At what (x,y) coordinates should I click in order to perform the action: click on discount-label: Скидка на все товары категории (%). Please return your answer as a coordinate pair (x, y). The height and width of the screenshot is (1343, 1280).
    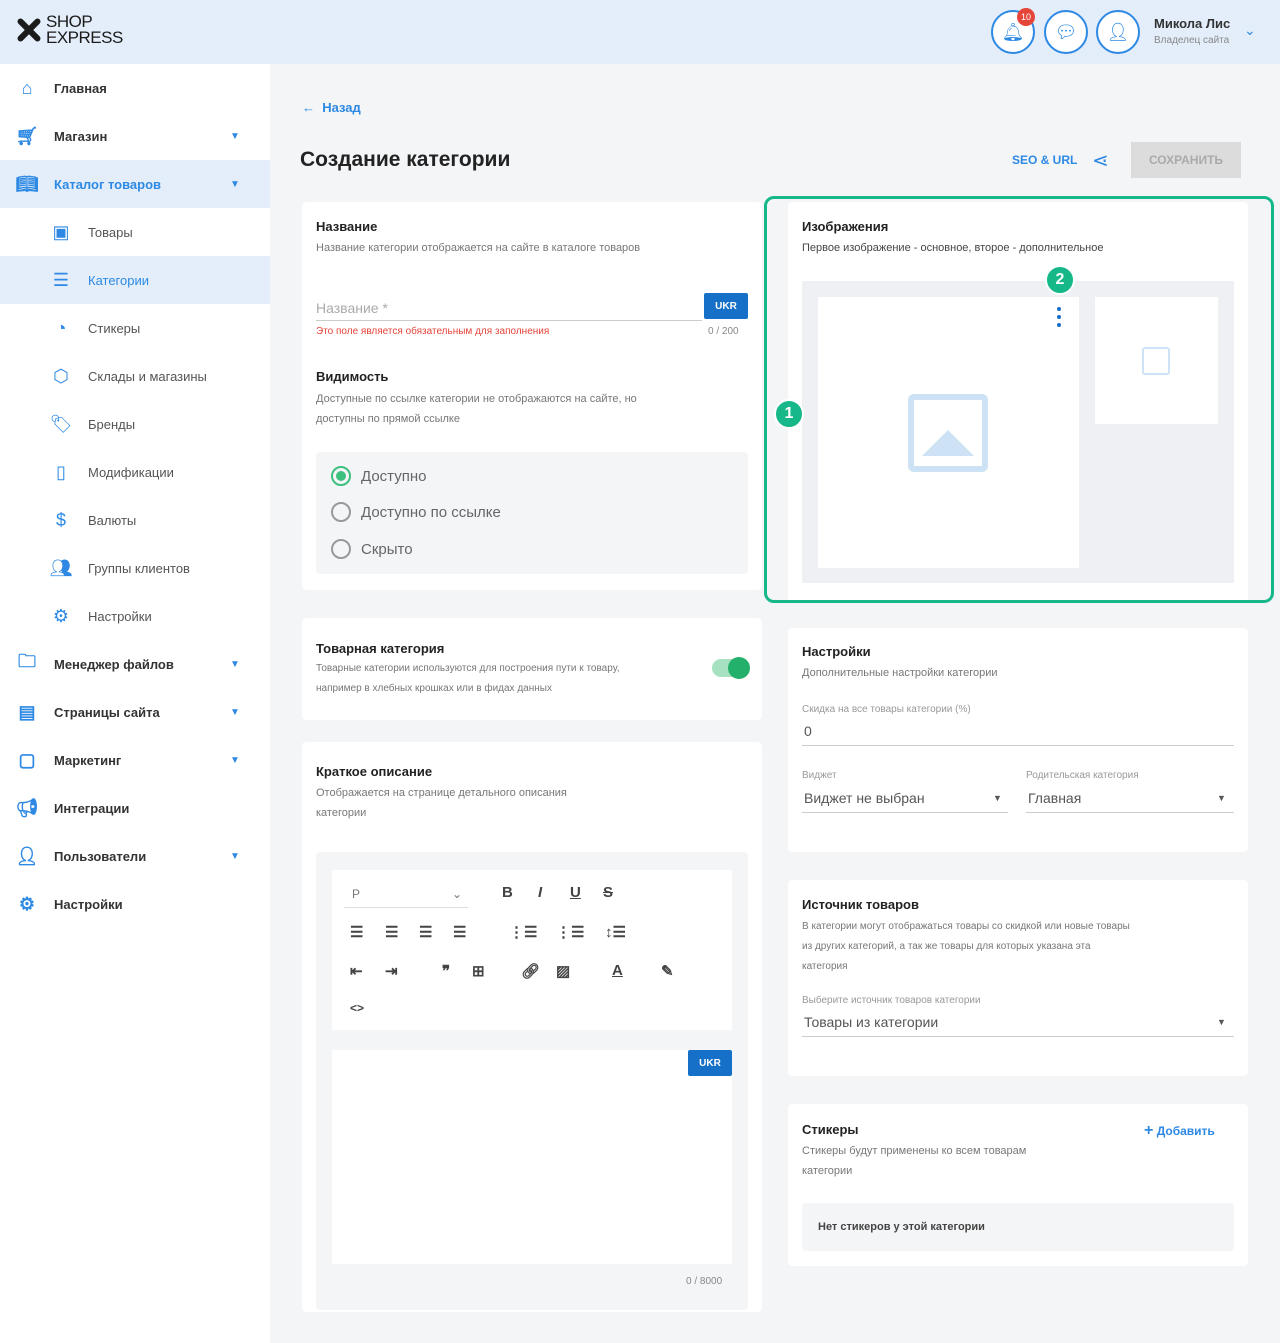
    Looking at the image, I should click on (886, 709).